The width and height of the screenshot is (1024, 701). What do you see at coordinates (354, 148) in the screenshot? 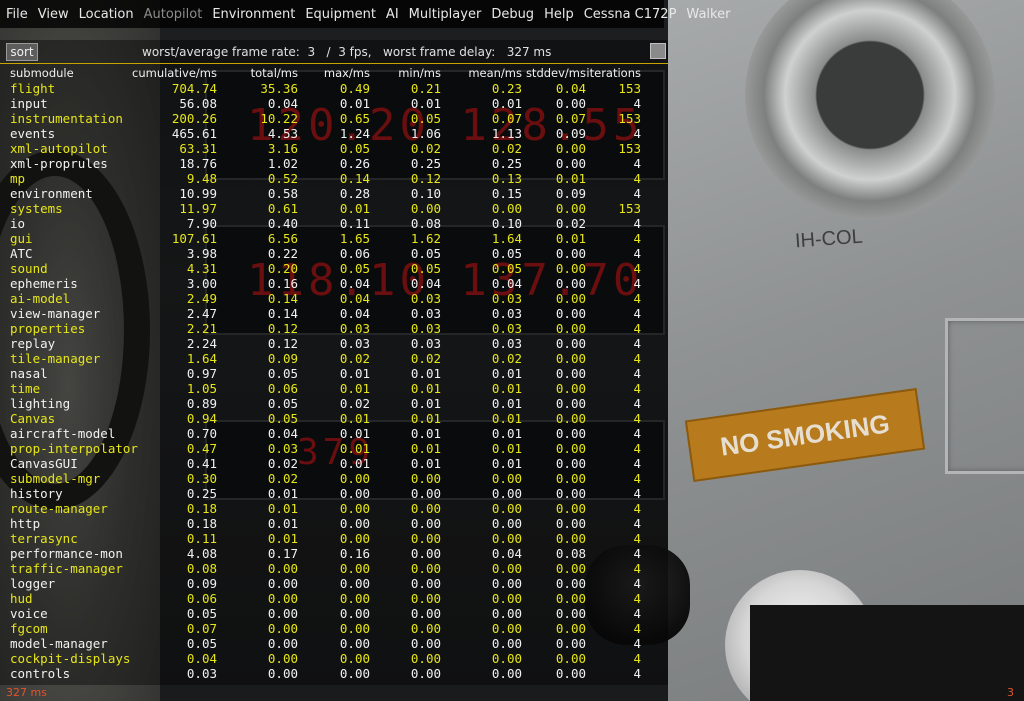
I see `max-value: 0.05` at bounding box center [354, 148].